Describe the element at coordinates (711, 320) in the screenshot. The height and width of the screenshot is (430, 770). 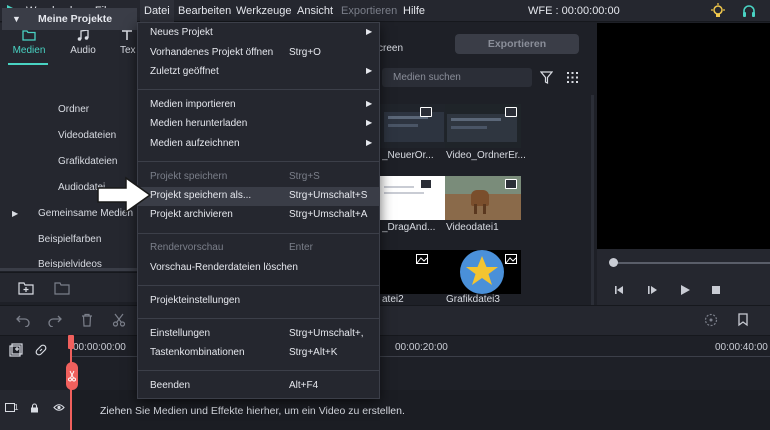
I see `render-icon` at that location.